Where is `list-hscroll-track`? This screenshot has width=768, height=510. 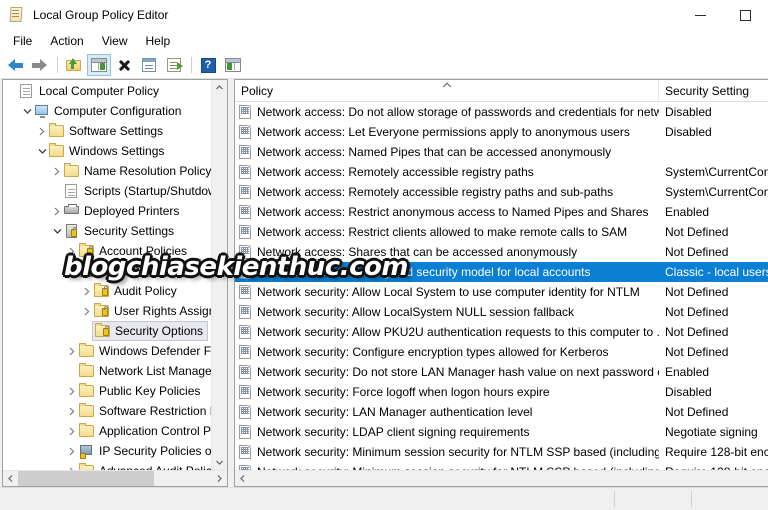
list-hscroll-track is located at coordinates (509, 478).